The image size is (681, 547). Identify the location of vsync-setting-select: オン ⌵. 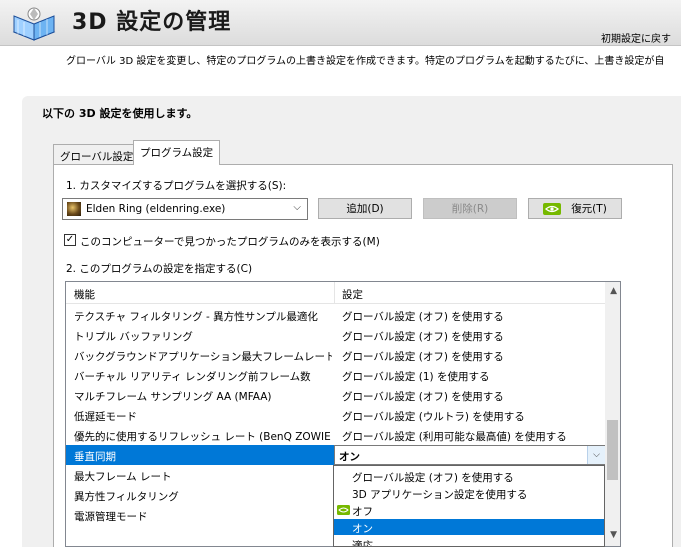
(470, 455).